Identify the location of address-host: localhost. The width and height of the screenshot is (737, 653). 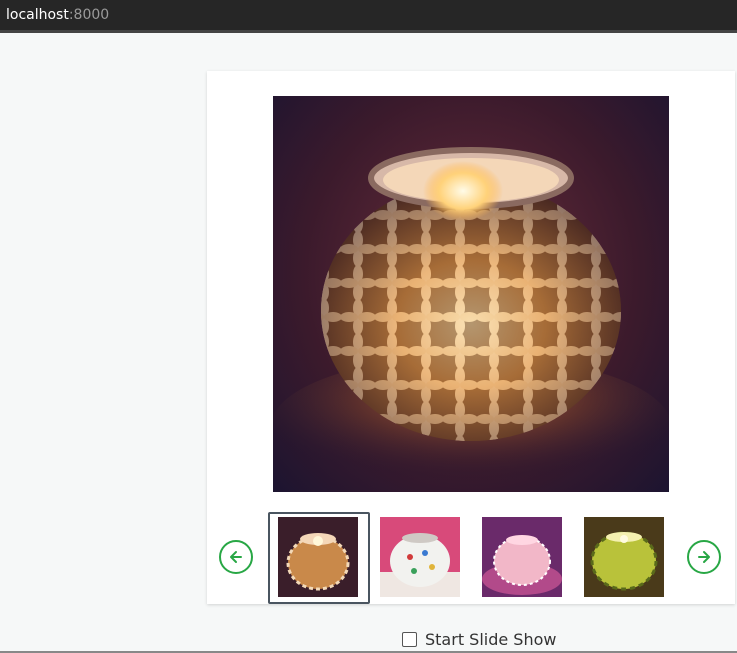
(37, 15).